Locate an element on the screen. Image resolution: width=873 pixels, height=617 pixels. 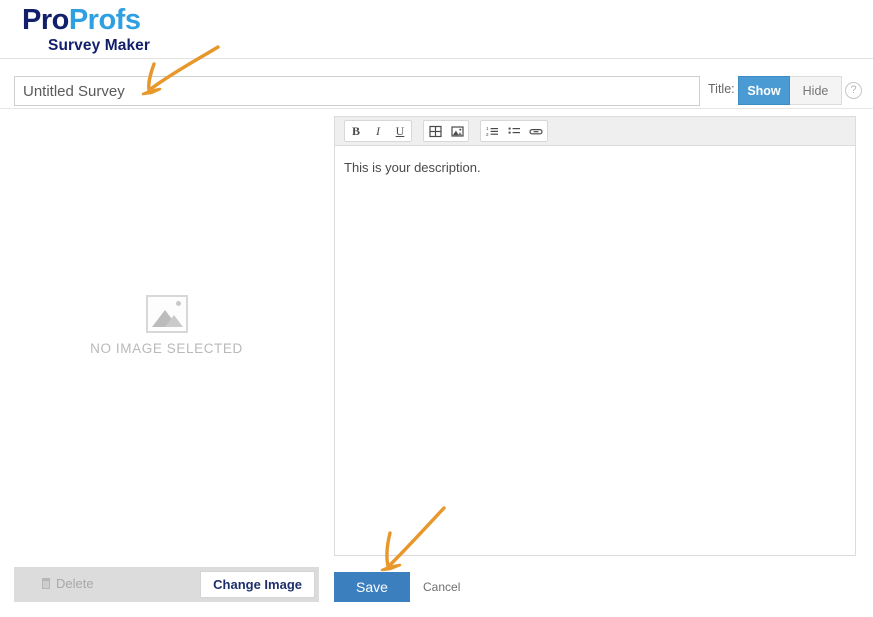
ordered-list-icon: 1 2 is located at coordinates (492, 131).